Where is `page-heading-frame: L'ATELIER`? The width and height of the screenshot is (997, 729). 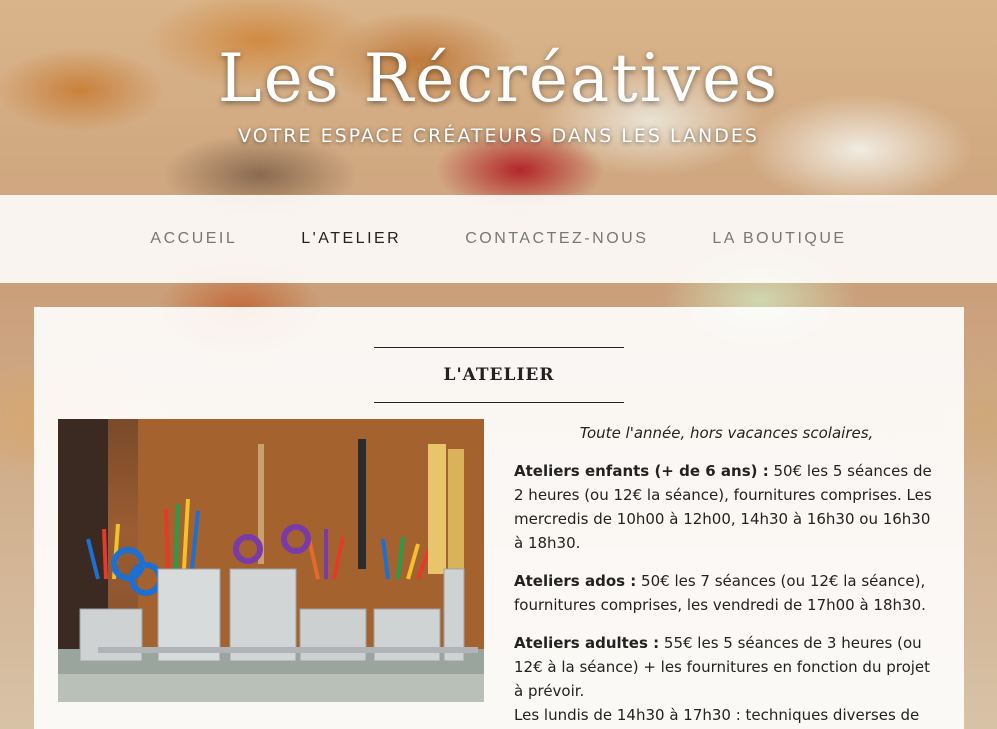 page-heading-frame: L'ATELIER is located at coordinates (499, 375).